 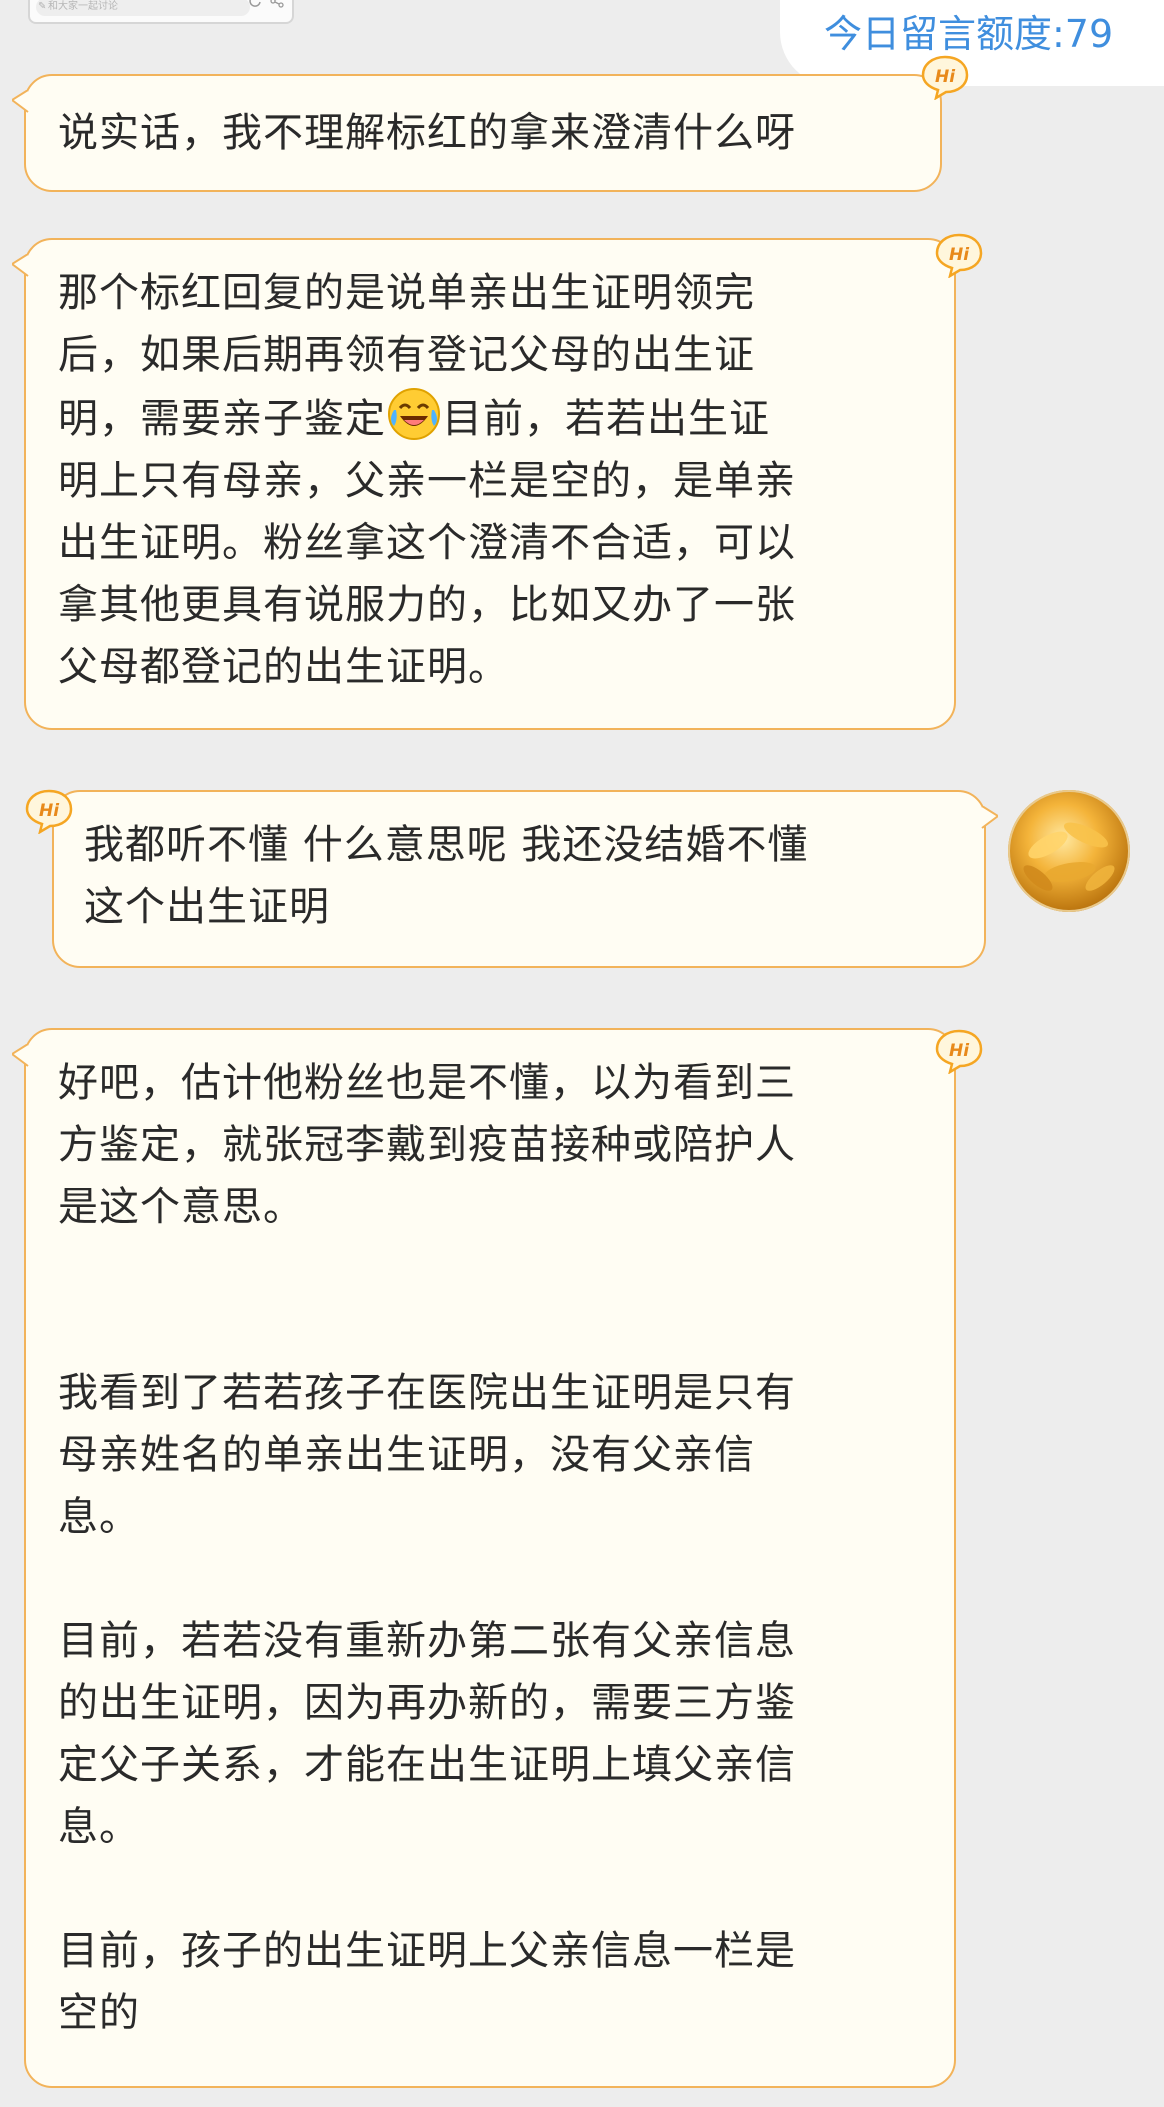 I want to click on pencil-icon: ✎, so click(x=42, y=6).